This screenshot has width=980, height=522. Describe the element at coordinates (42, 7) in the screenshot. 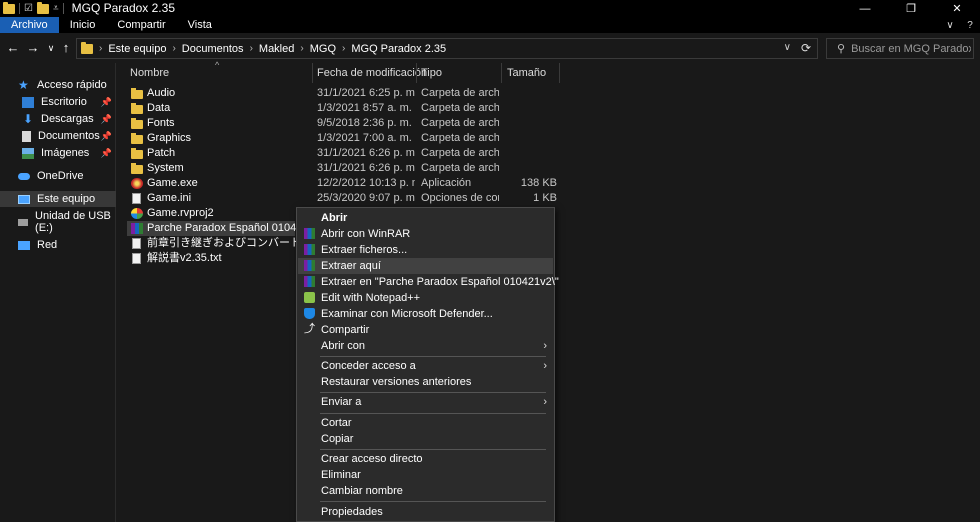

I see `new-folder-icon` at that location.